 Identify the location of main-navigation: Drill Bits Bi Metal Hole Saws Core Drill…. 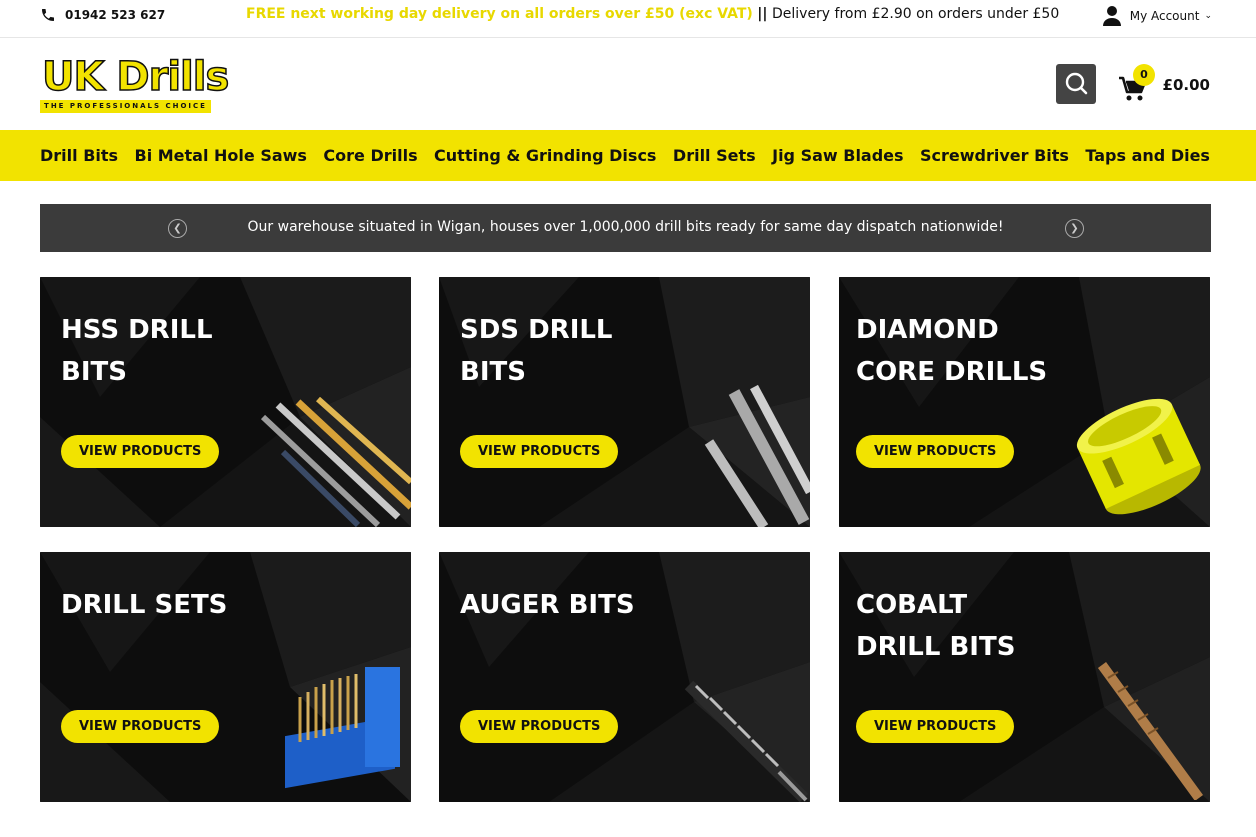
(628, 155).